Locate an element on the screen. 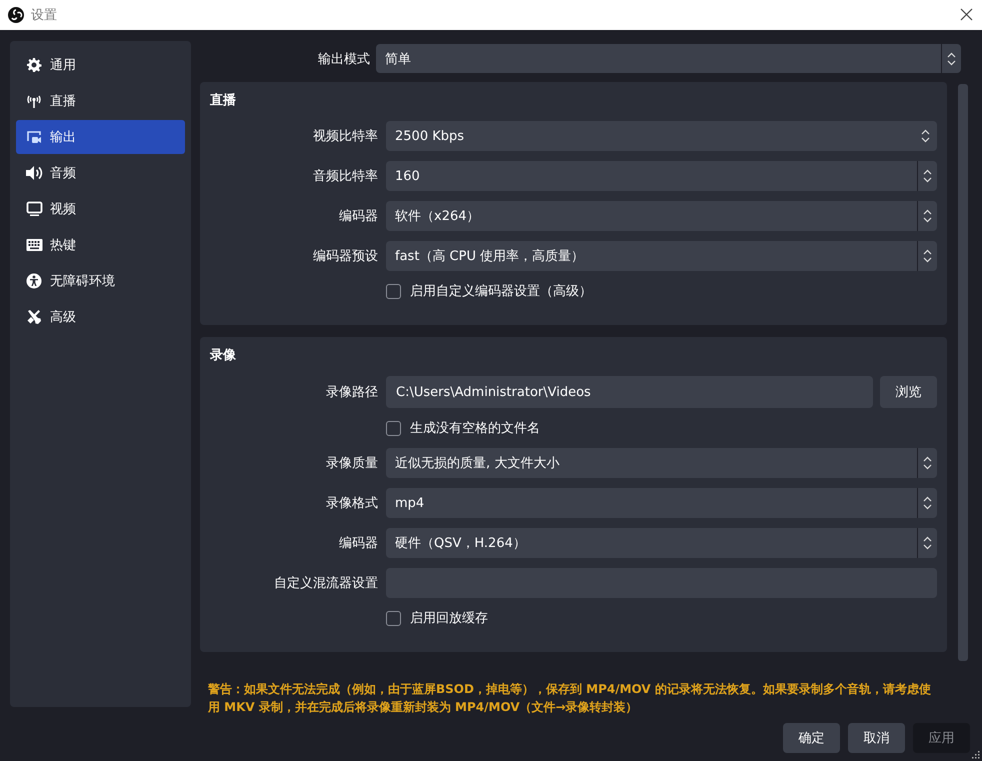  dialog-button: 取消 is located at coordinates (876, 738).